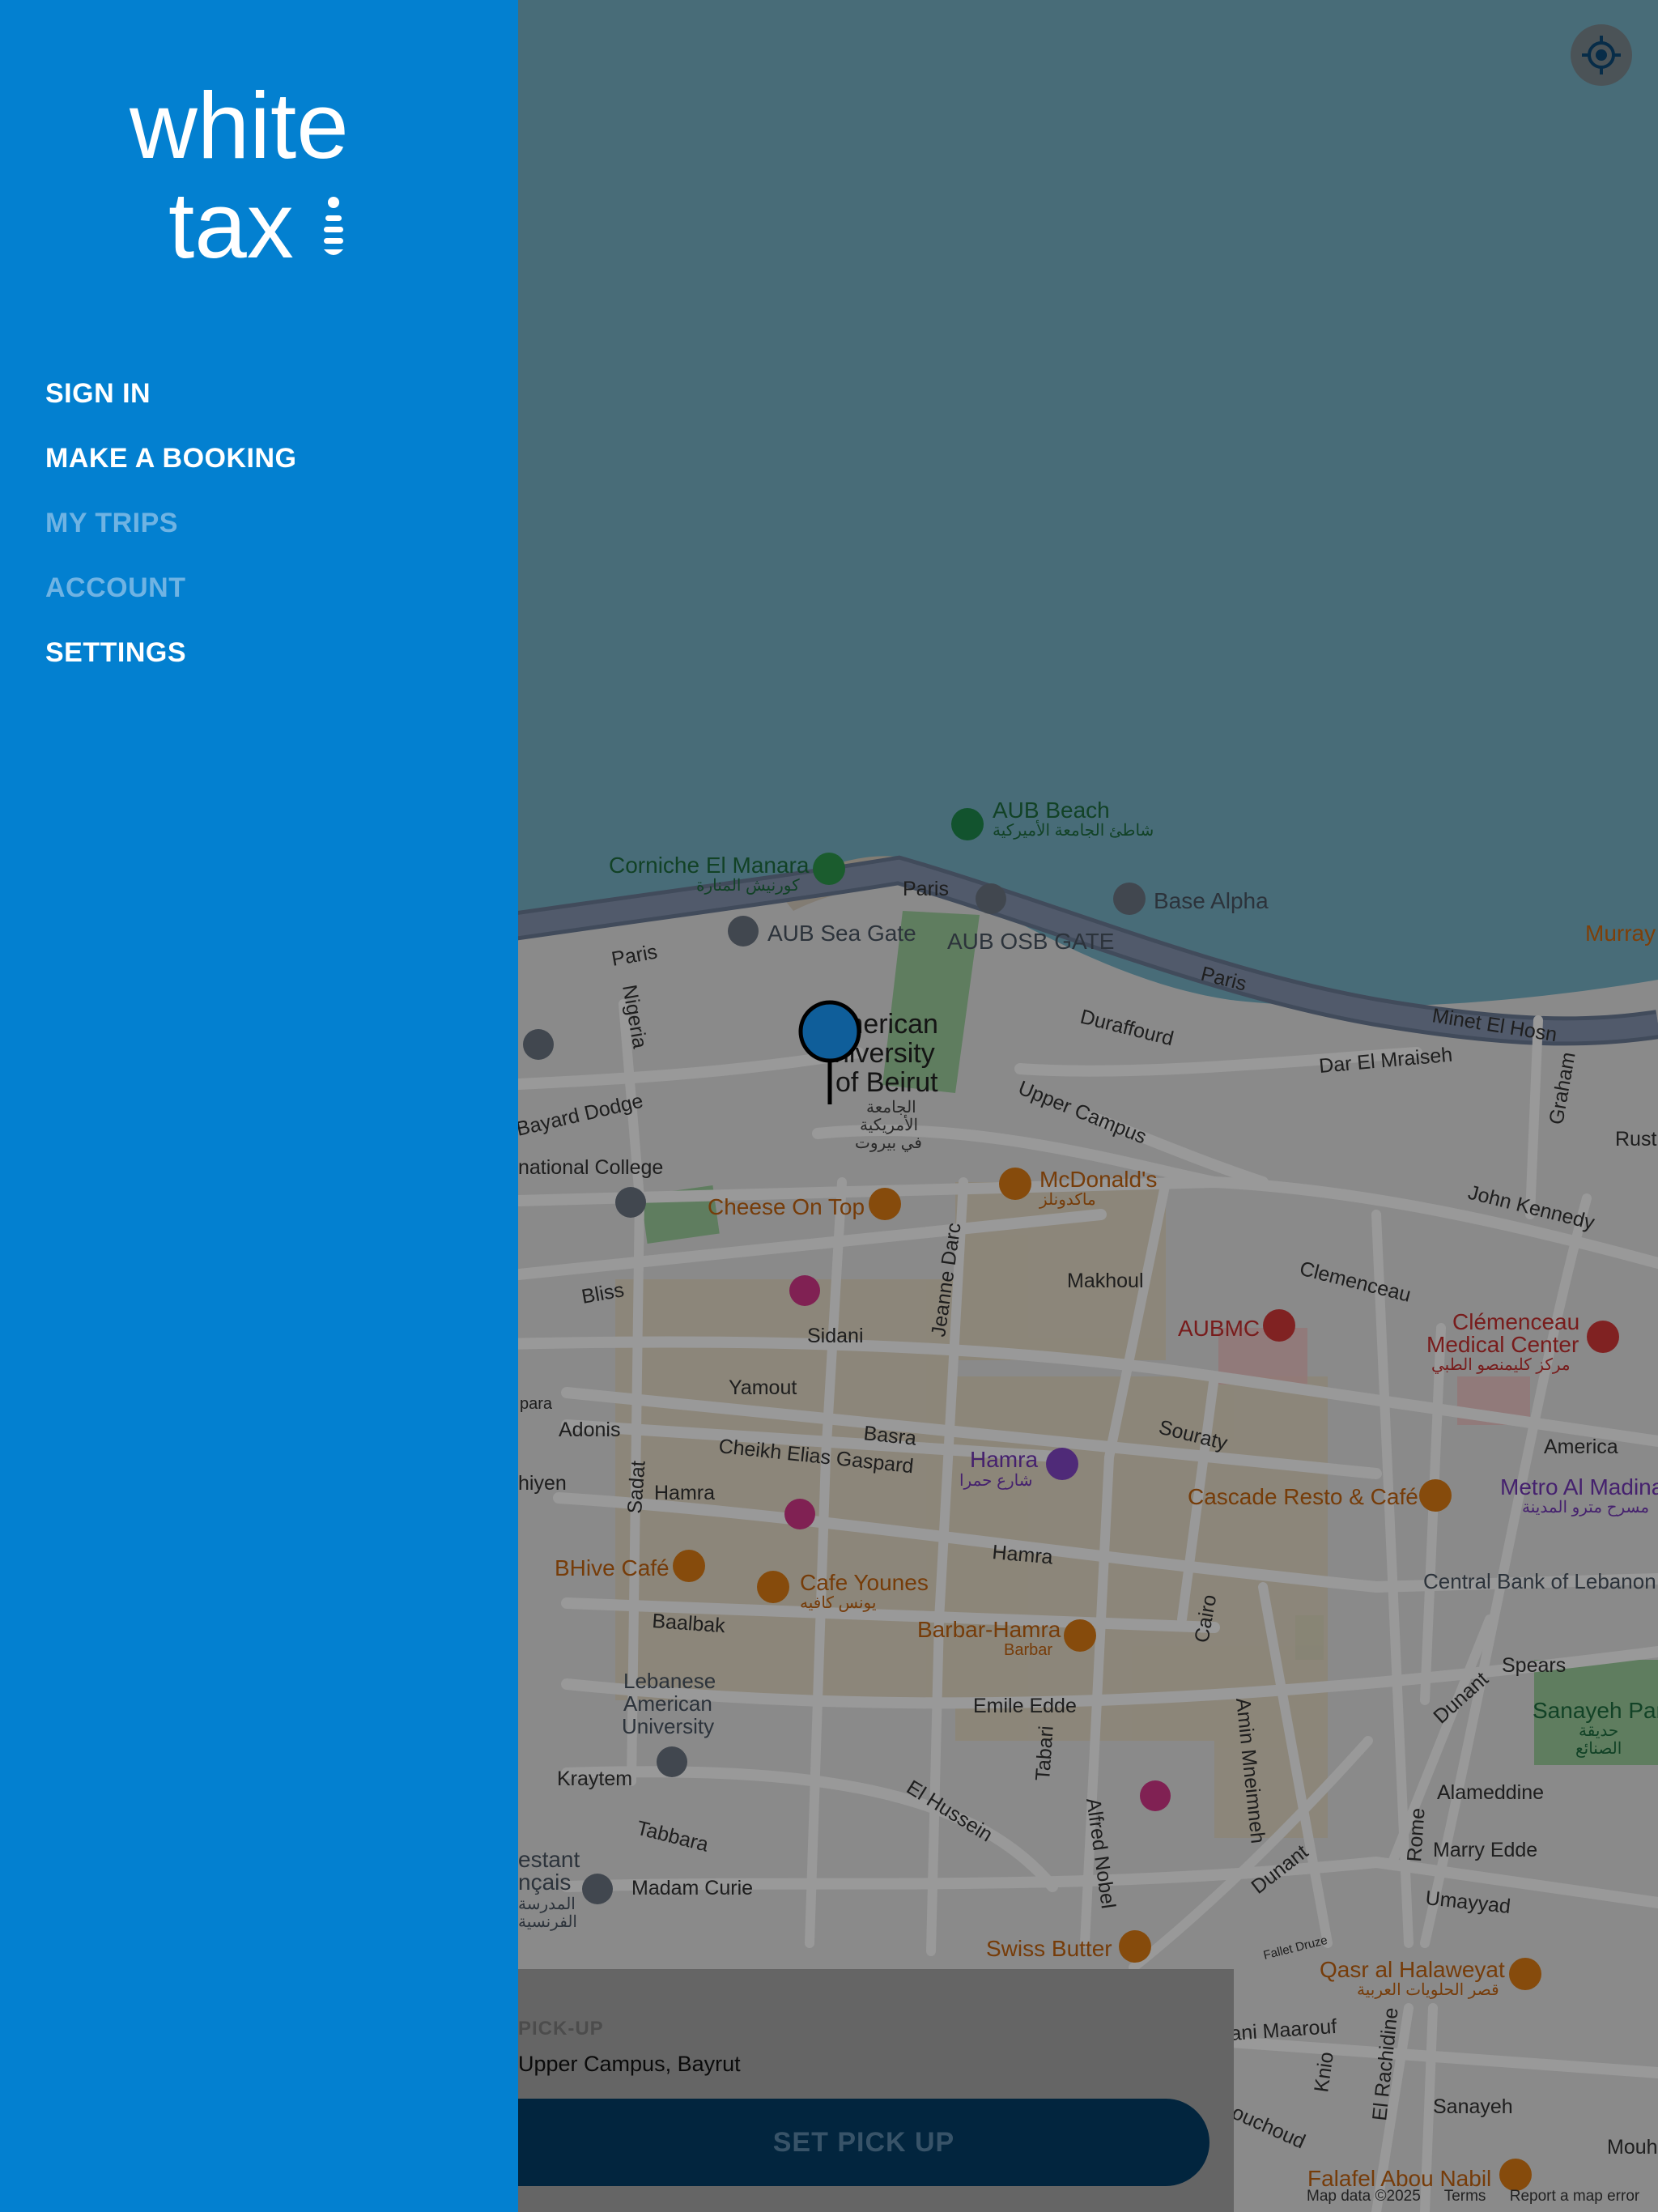 This screenshot has width=1658, height=2212. Describe the element at coordinates (1534, 1665) in the screenshot. I see `street-label: Spears` at that location.